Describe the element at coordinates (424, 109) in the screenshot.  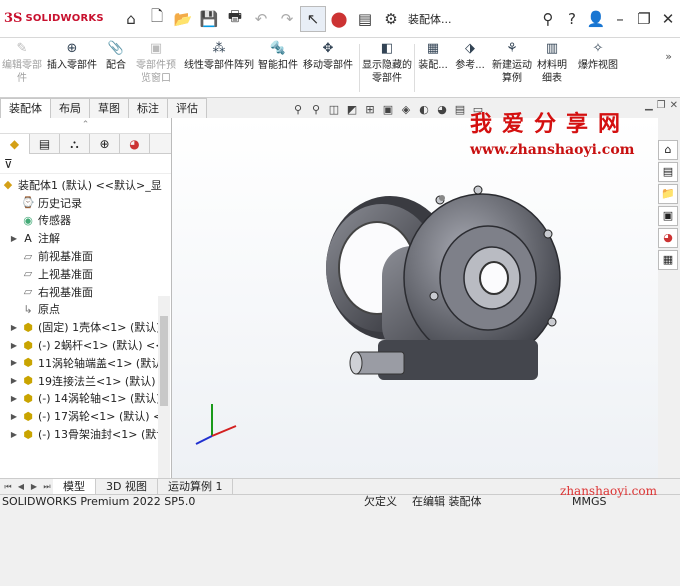
I see `hide-show-items-icon: ◐` at that location.